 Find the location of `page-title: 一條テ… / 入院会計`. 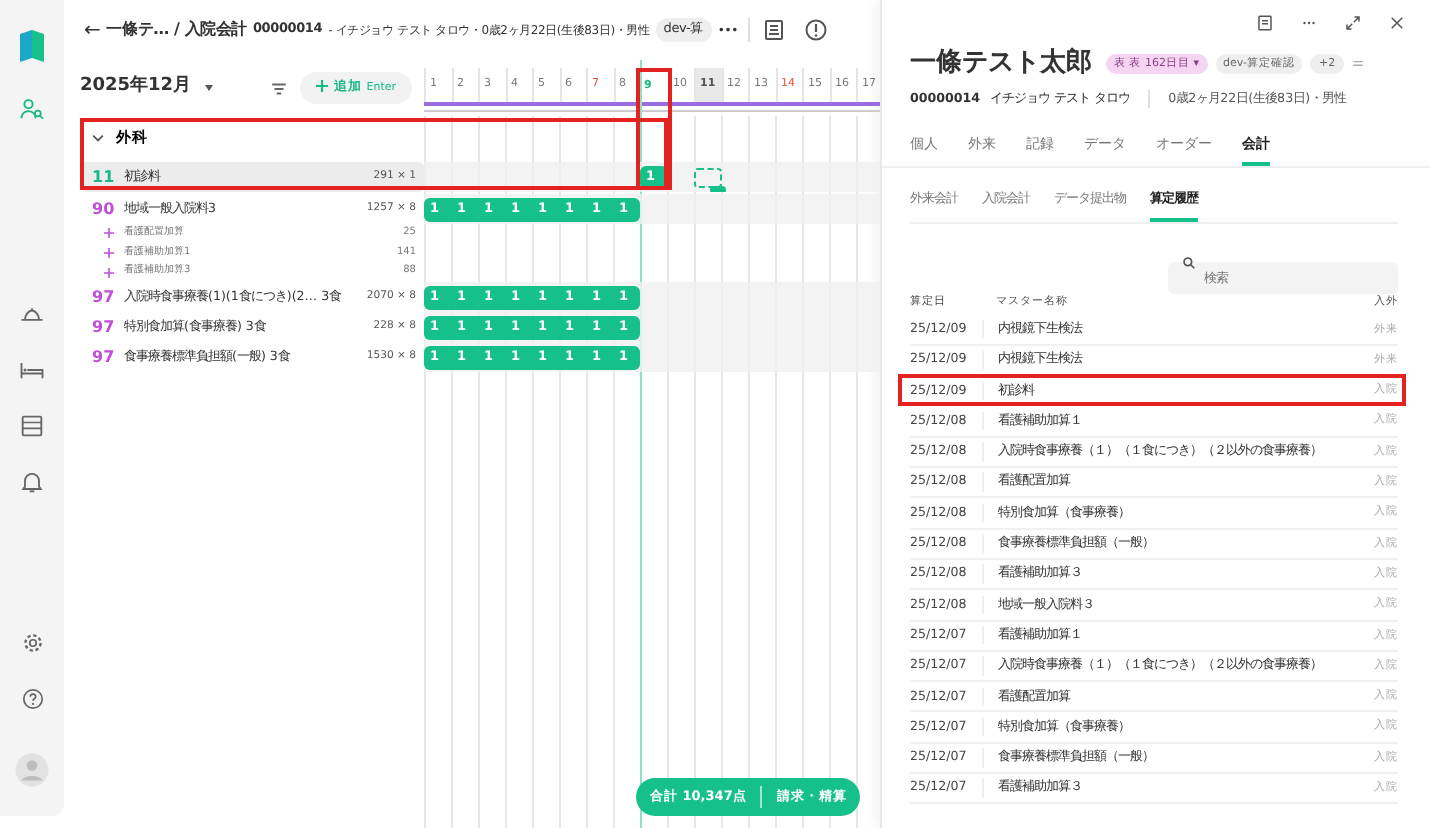

page-title: 一條テ… / 入院会計 is located at coordinates (176, 30).